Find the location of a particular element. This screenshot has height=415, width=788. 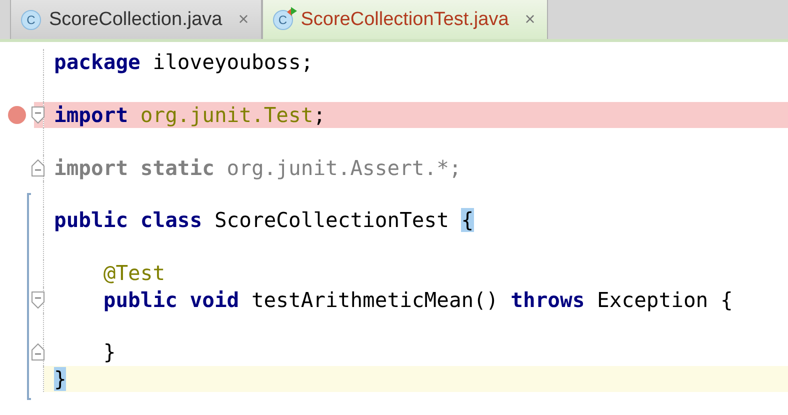

keyword-text: public void is located at coordinates (171, 300).